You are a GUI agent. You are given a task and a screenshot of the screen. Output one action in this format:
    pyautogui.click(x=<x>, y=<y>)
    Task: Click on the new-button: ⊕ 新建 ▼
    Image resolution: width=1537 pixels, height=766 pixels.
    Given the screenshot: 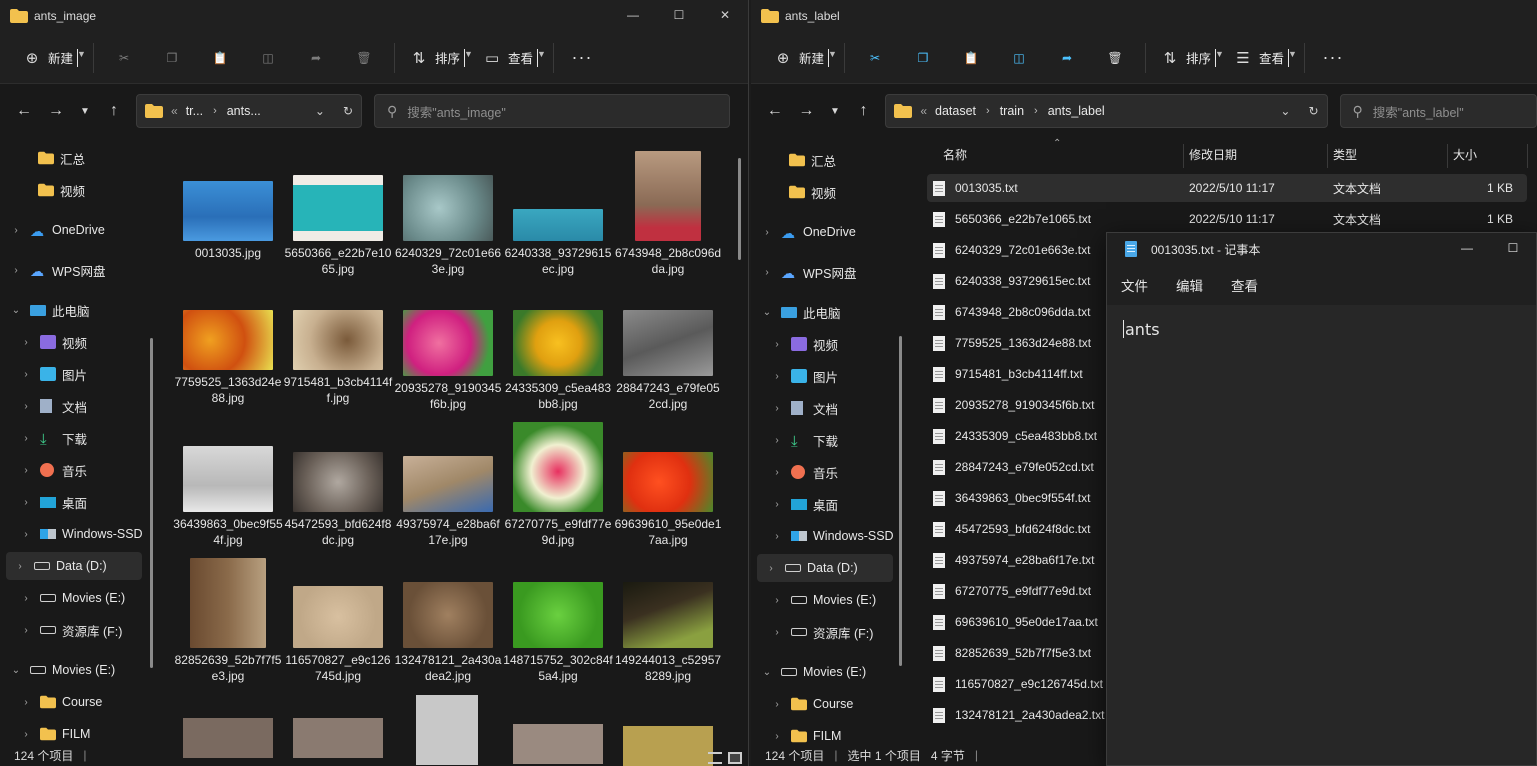 What is the action you would take?
    pyautogui.click(x=50, y=58)
    